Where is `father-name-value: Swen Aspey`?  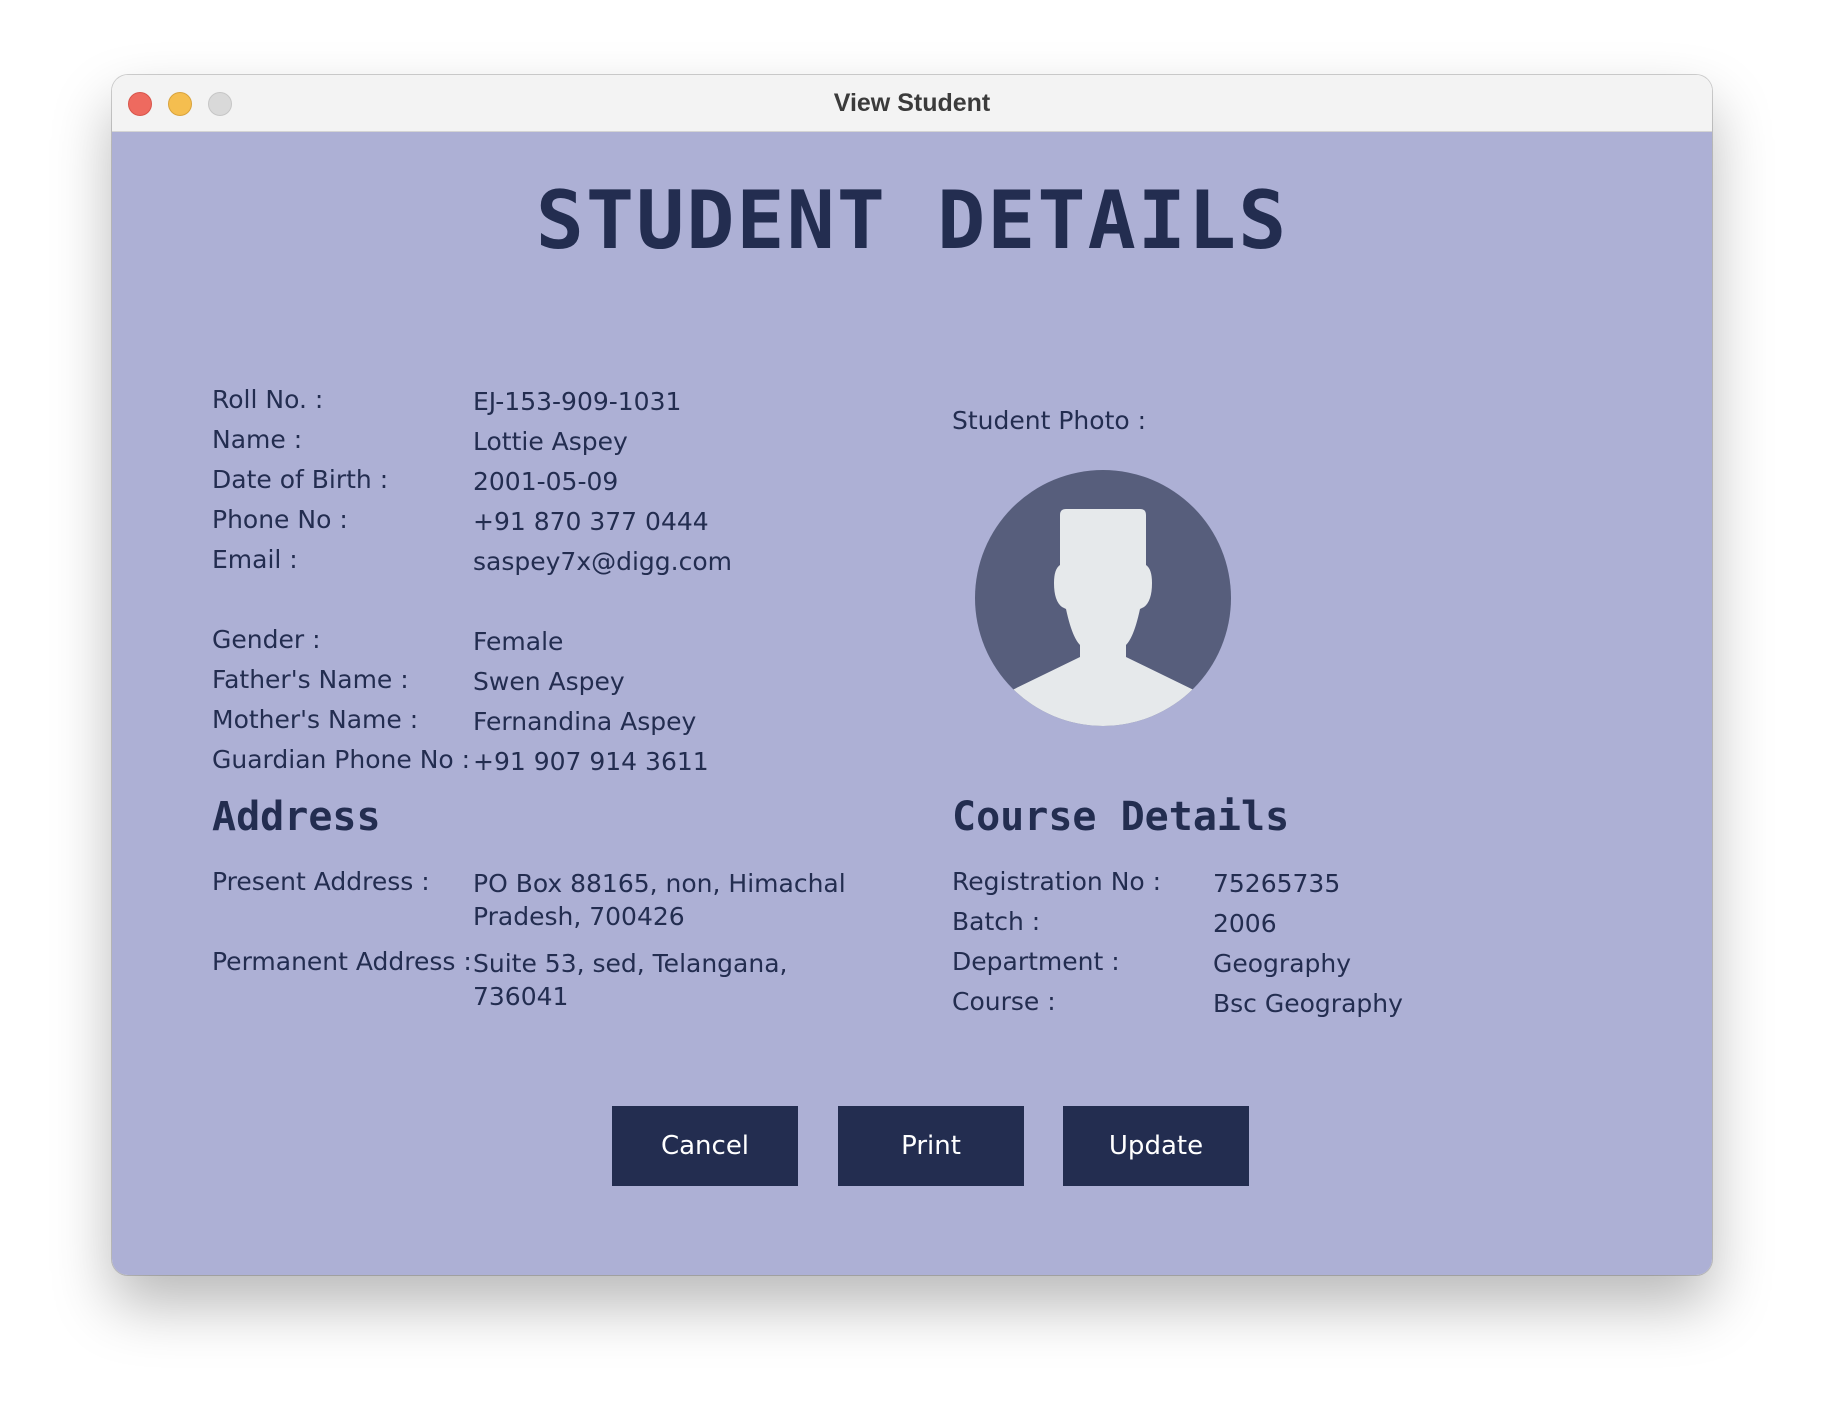 father-name-value: Swen Aspey is located at coordinates (549, 681).